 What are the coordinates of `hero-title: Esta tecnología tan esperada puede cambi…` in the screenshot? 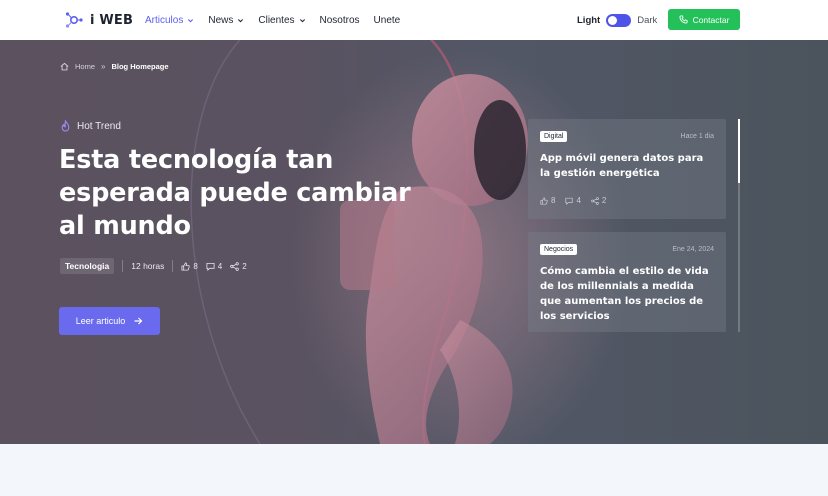 It's located at (235, 193).